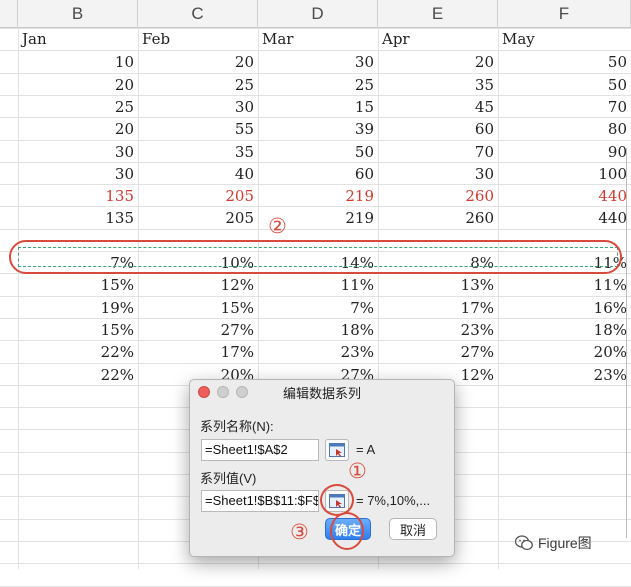 This screenshot has height=587, width=631. I want to click on header-cell: Feb, so click(198, 39).